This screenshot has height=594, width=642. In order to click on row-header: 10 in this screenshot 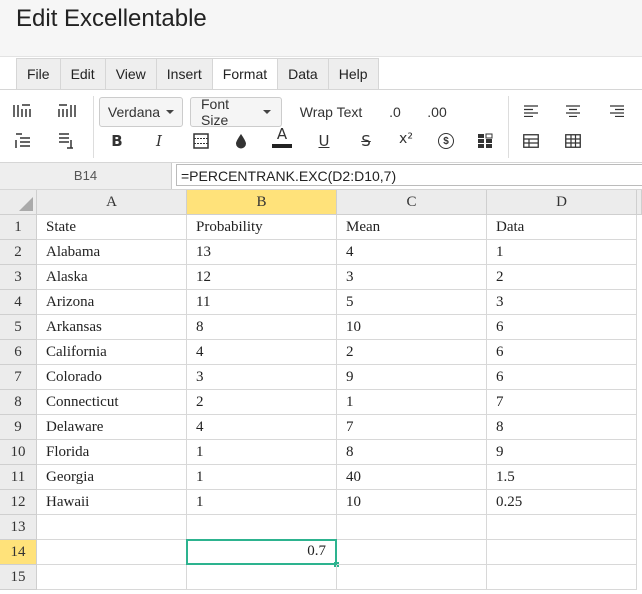, I will do `click(18, 452)`.